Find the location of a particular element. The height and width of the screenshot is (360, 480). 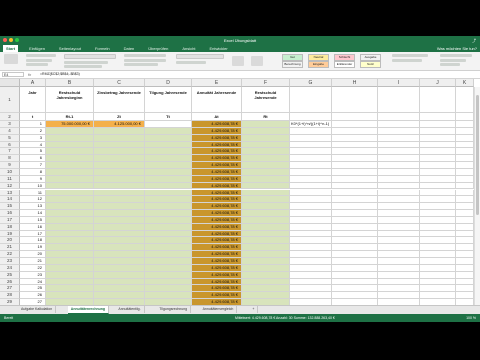

cell-style-1: Neutral is located at coordinates (318, 57).